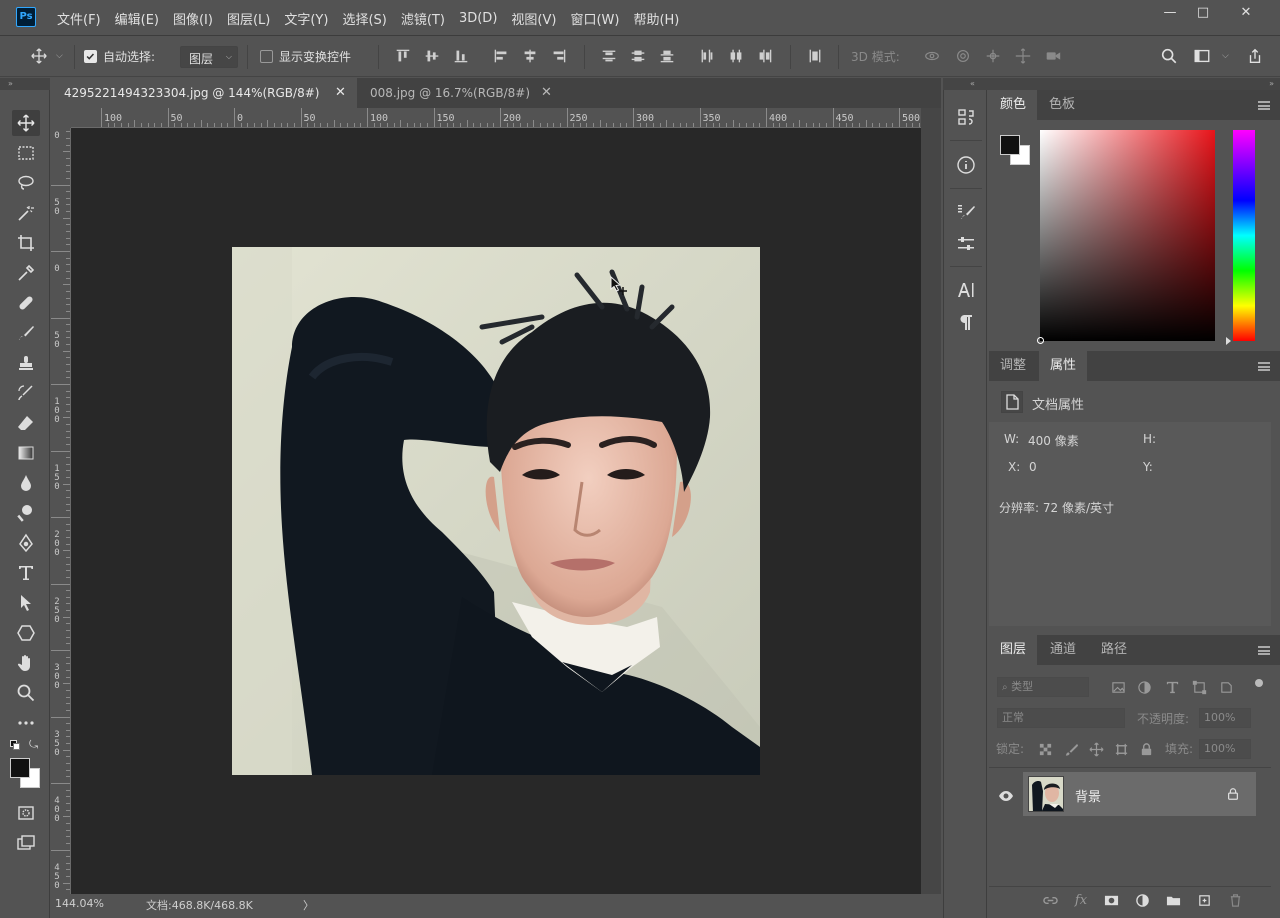  I want to click on paragraph-panel-icon, so click(966, 322).